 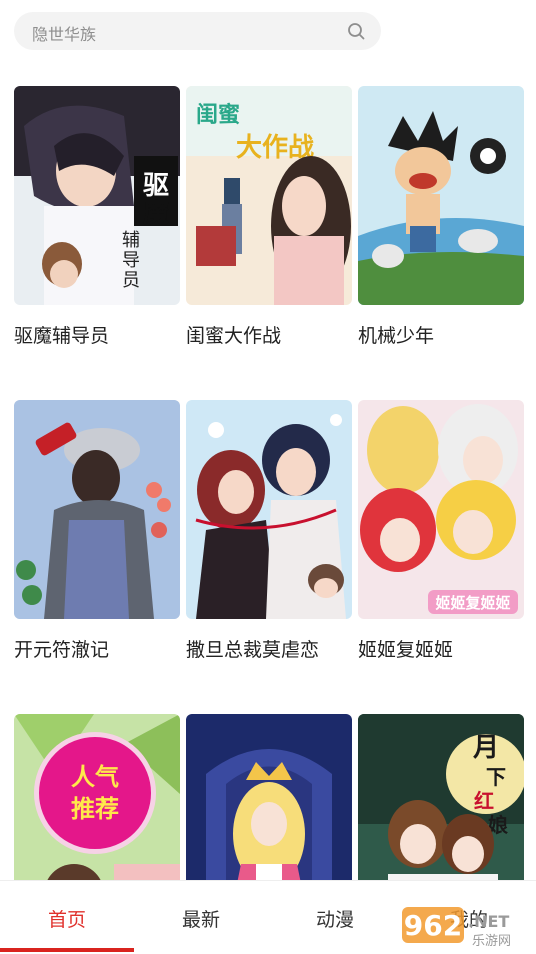 I want to click on svg-text: 月, so click(x=485, y=748).